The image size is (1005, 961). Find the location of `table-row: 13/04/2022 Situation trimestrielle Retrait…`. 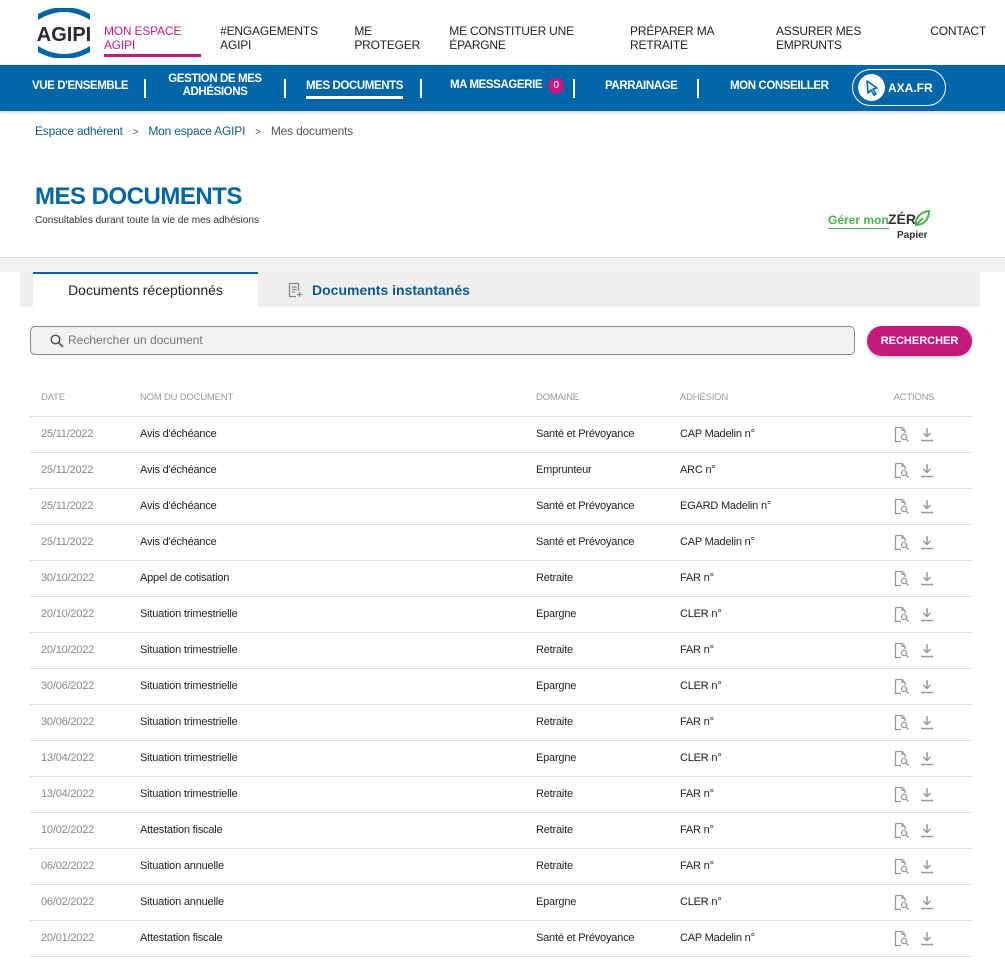

table-row: 13/04/2022 Situation trimestrielle Retrait… is located at coordinates (501, 794).